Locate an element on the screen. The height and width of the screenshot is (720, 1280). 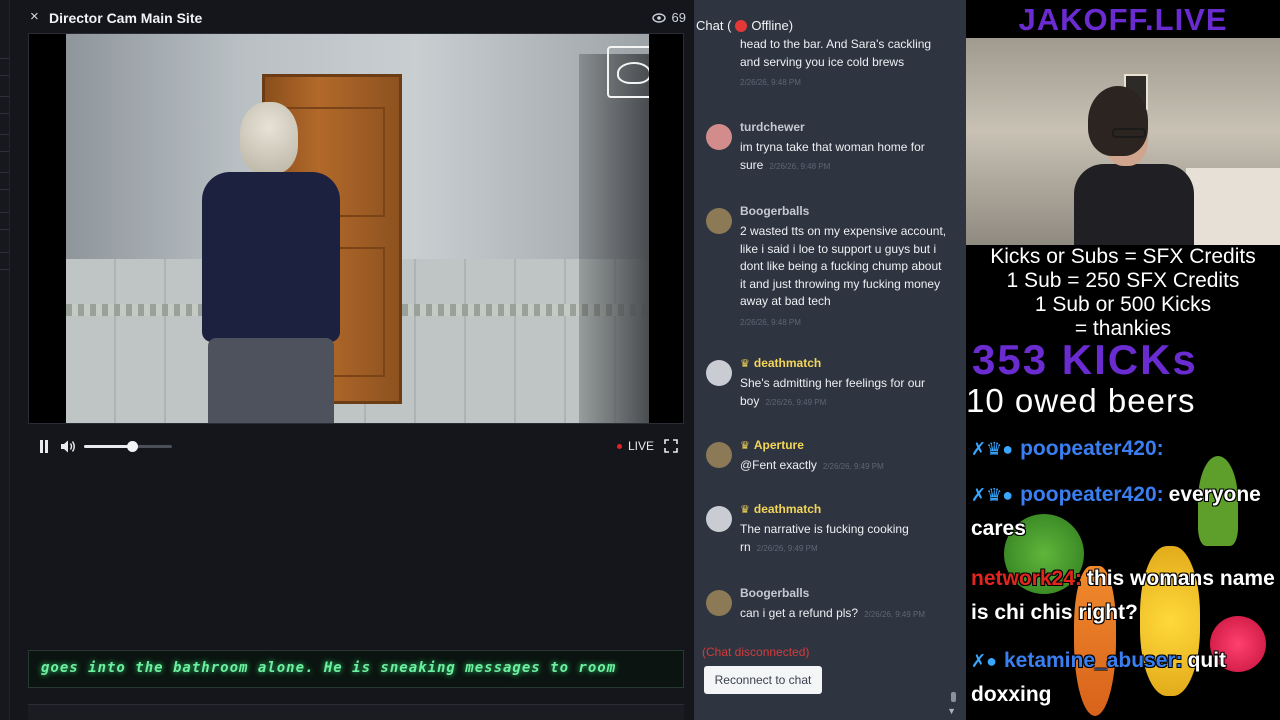
fullscreen-icon is located at coordinates (671, 446).